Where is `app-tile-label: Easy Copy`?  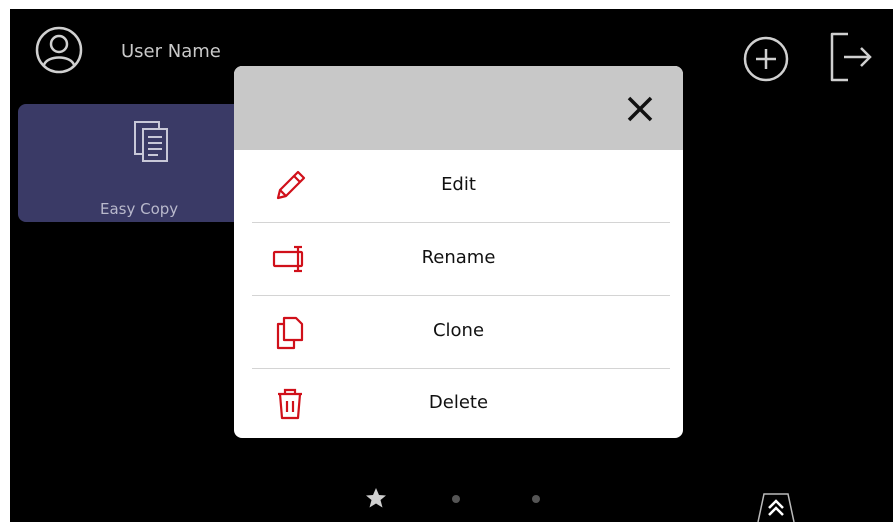
app-tile-label: Easy Copy is located at coordinates (139, 209).